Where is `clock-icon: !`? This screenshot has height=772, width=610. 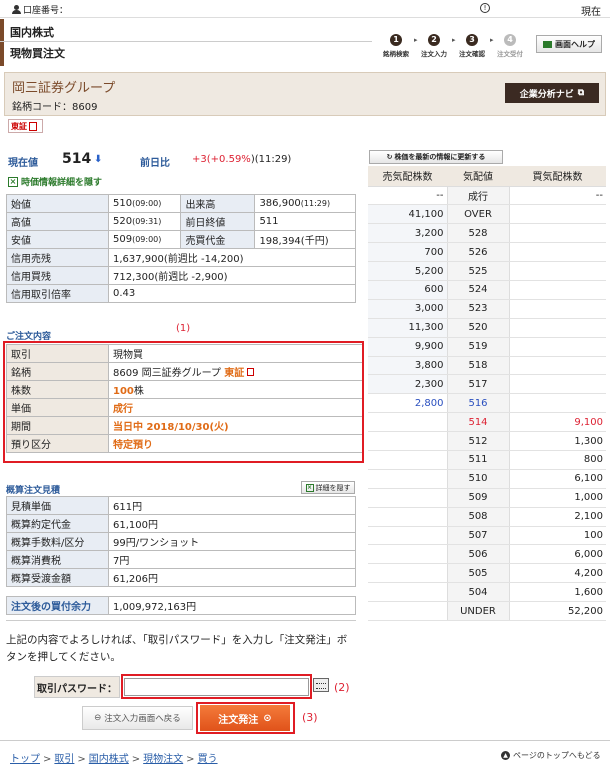
clock-icon: ! is located at coordinates (485, 8).